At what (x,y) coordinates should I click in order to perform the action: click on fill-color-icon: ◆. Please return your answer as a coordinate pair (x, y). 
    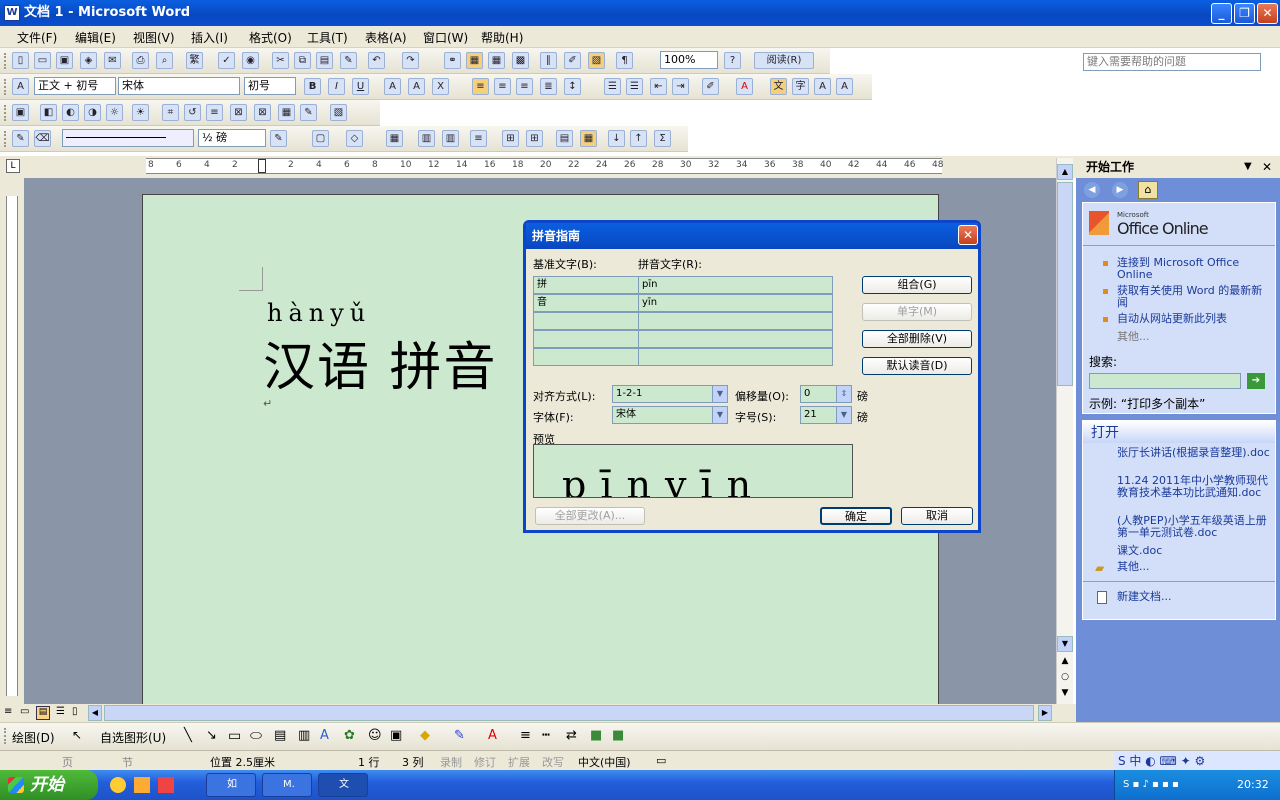
    Looking at the image, I should click on (425, 735).